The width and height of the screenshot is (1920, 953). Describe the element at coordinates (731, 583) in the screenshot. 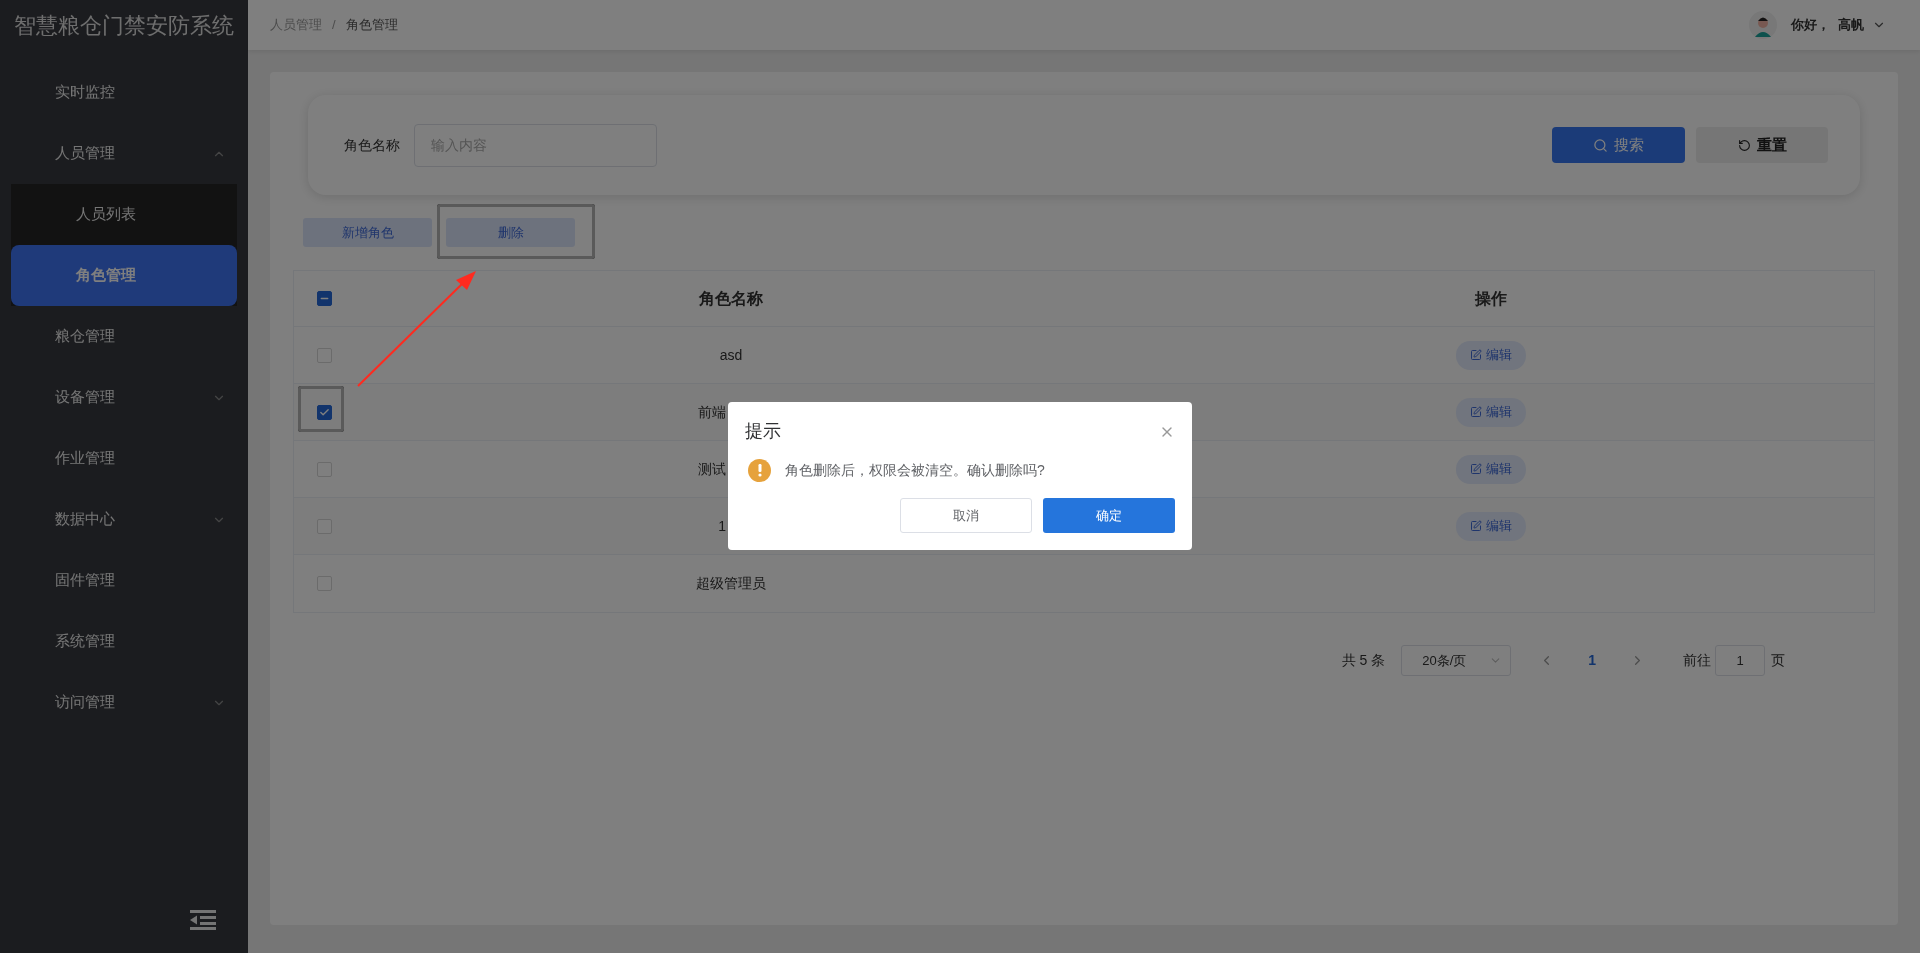

I see `table-cell: 超级管理员` at that location.